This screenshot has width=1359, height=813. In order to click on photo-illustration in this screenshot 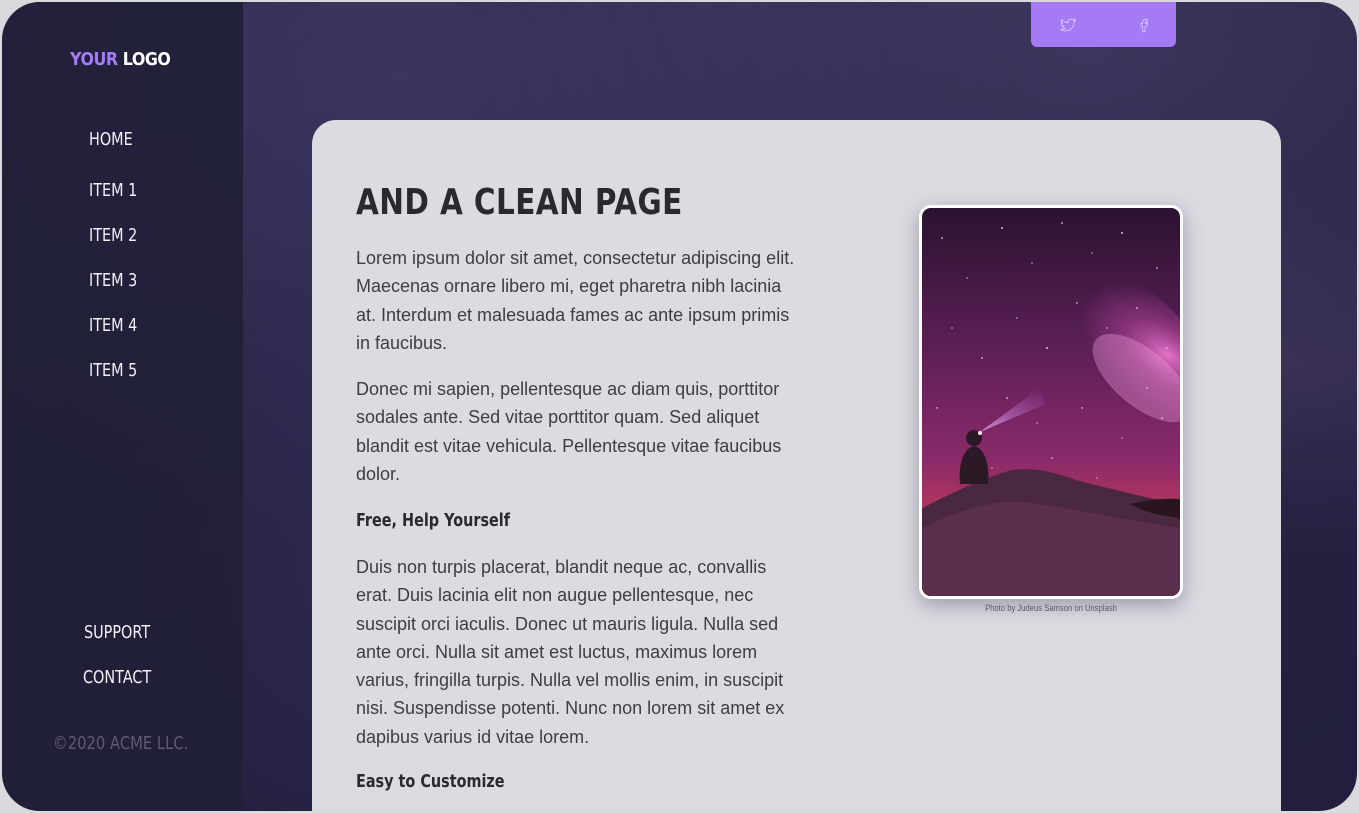, I will do `click(1051, 402)`.